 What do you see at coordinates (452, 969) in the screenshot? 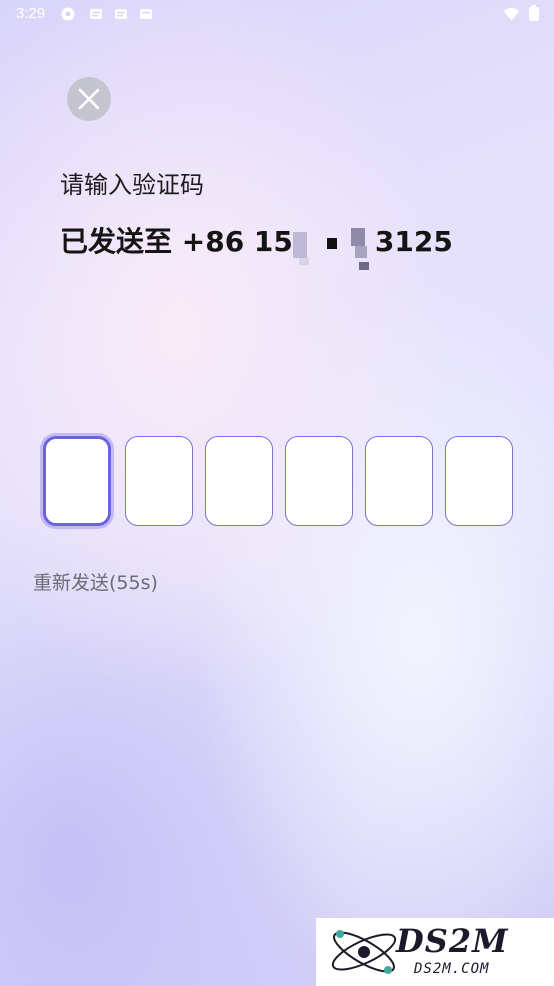
I see `watermark-url: DS2M.COM` at bounding box center [452, 969].